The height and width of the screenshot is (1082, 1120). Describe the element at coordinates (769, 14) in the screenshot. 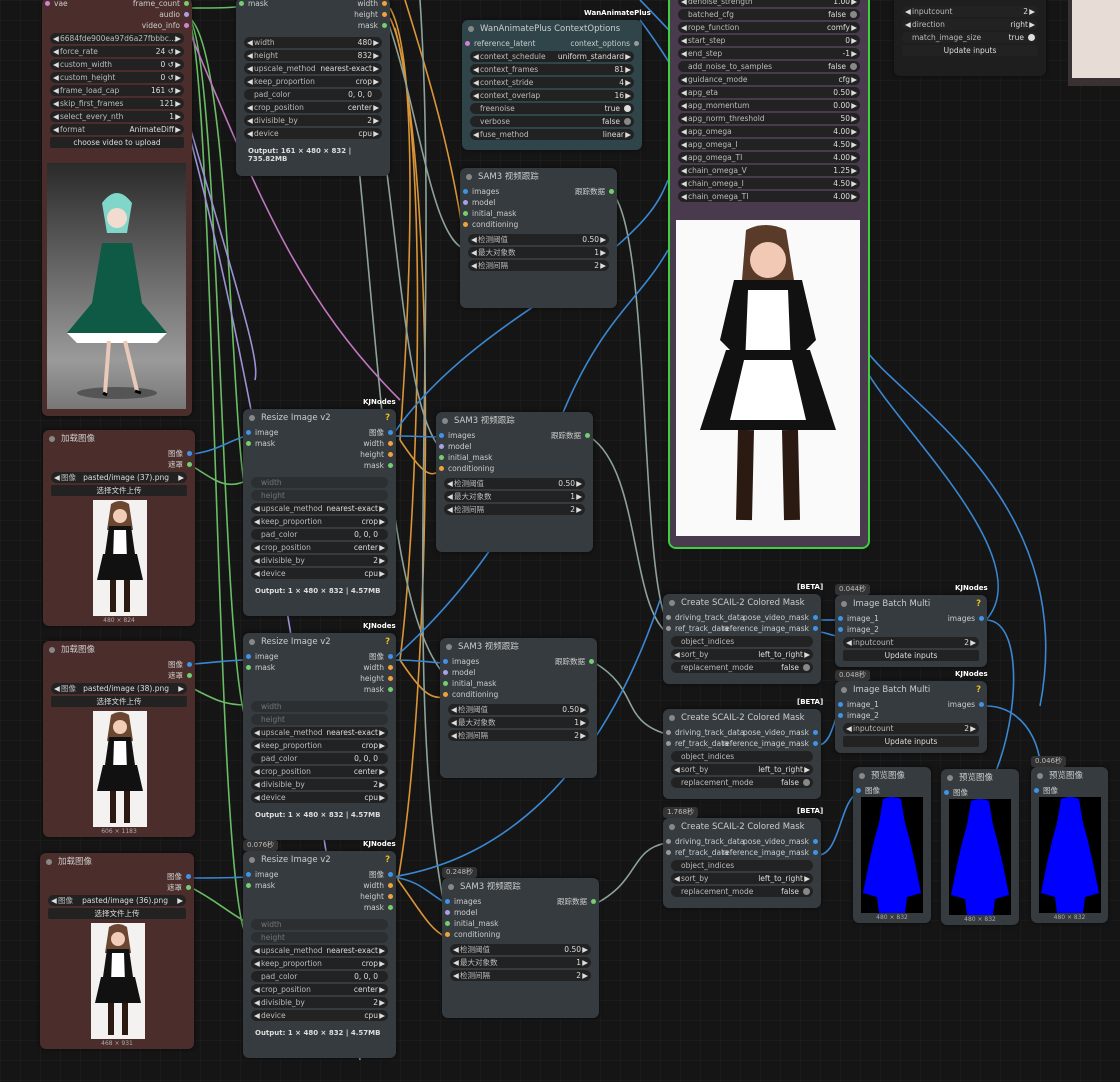

I see `widget-batched-cfg: batched_cfg false` at that location.